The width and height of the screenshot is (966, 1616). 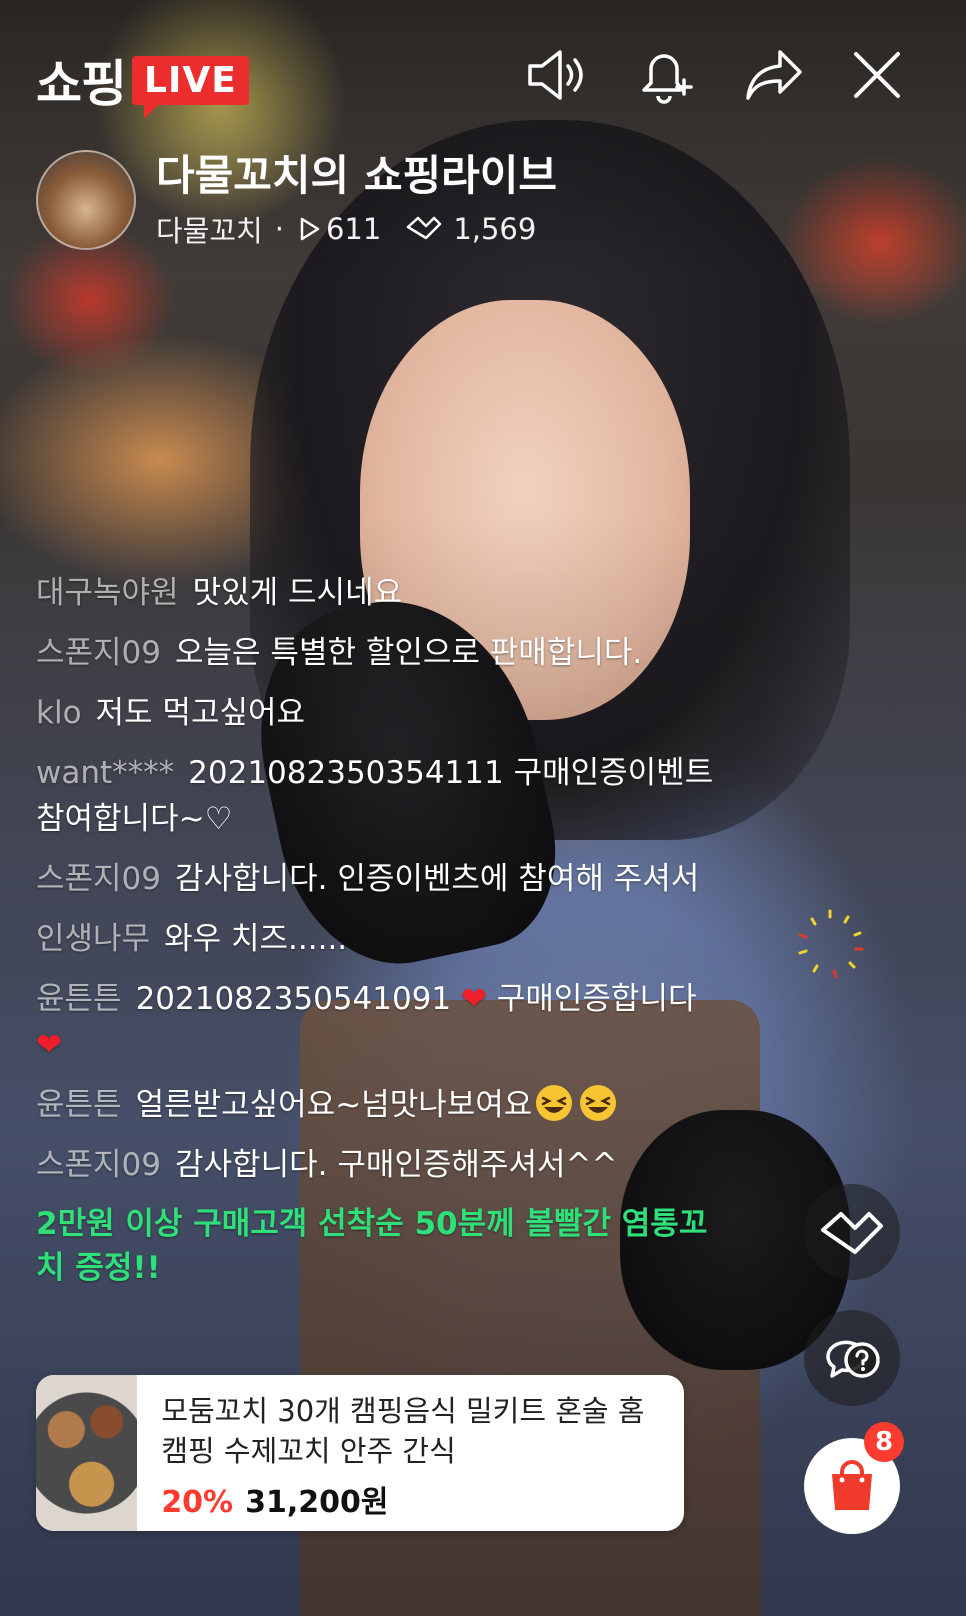 I want to click on chat-text: 감사합니다. 인증이벤츠에 참여해 주셔서, so click(x=437, y=879).